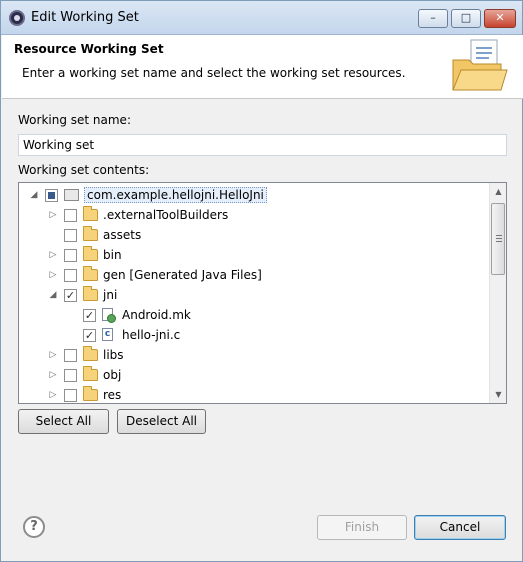 The width and height of the screenshot is (523, 562). Describe the element at coordinates (175, 195) in the screenshot. I see `tree-item-label: com.example.hellojni.HelloJni` at that location.